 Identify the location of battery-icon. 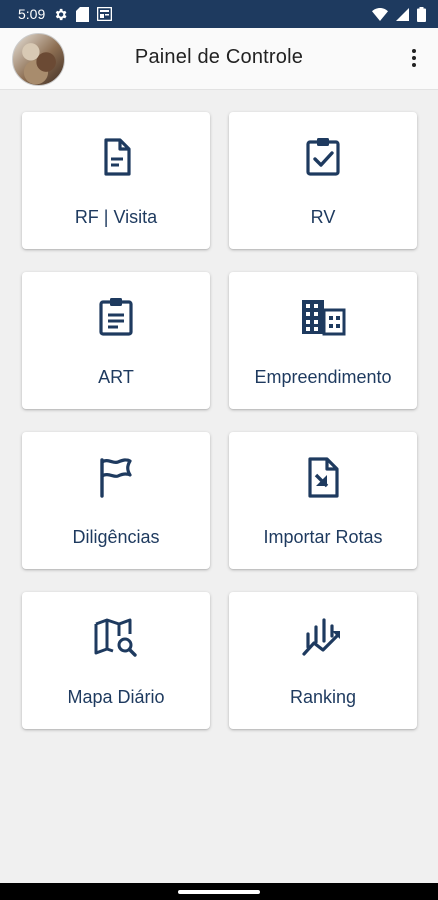
(421, 14).